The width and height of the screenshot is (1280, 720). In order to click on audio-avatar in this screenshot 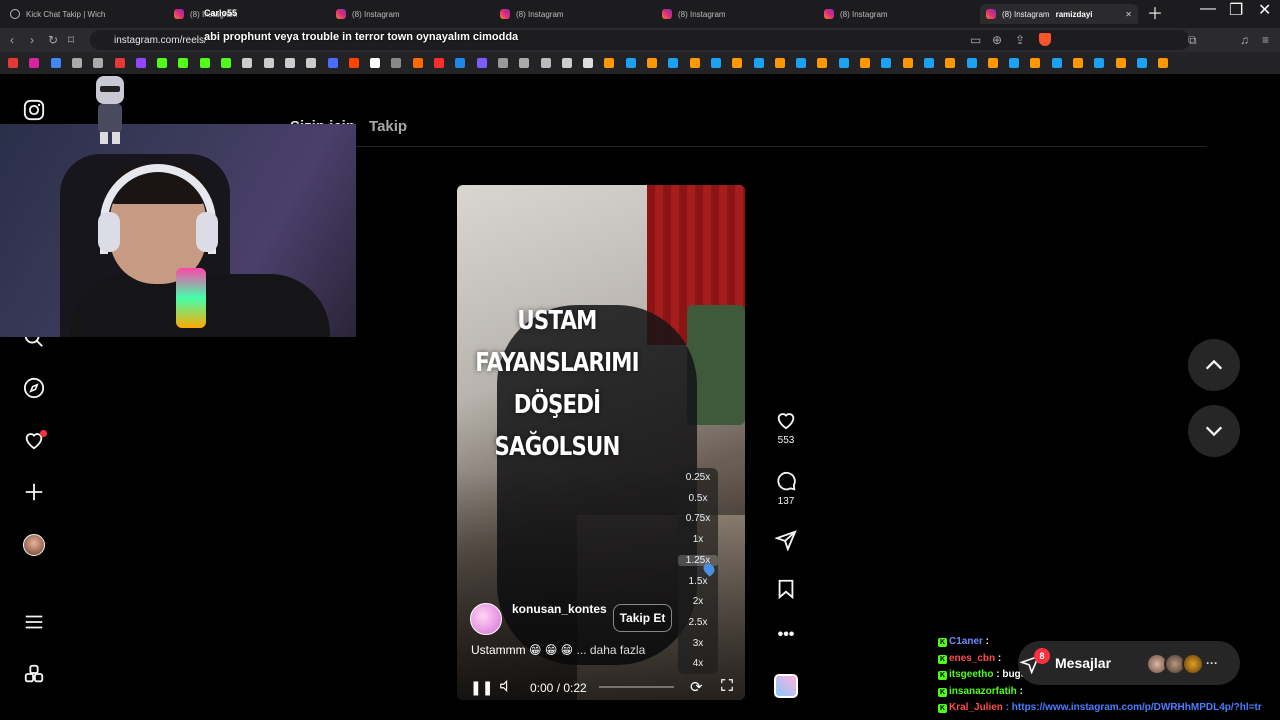, I will do `click(786, 686)`.